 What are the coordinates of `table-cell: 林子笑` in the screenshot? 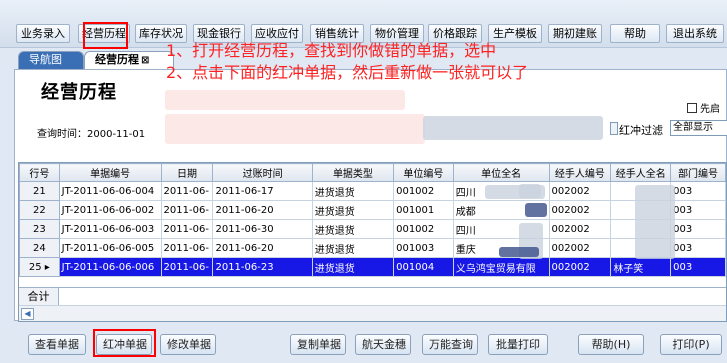 It's located at (641, 267).